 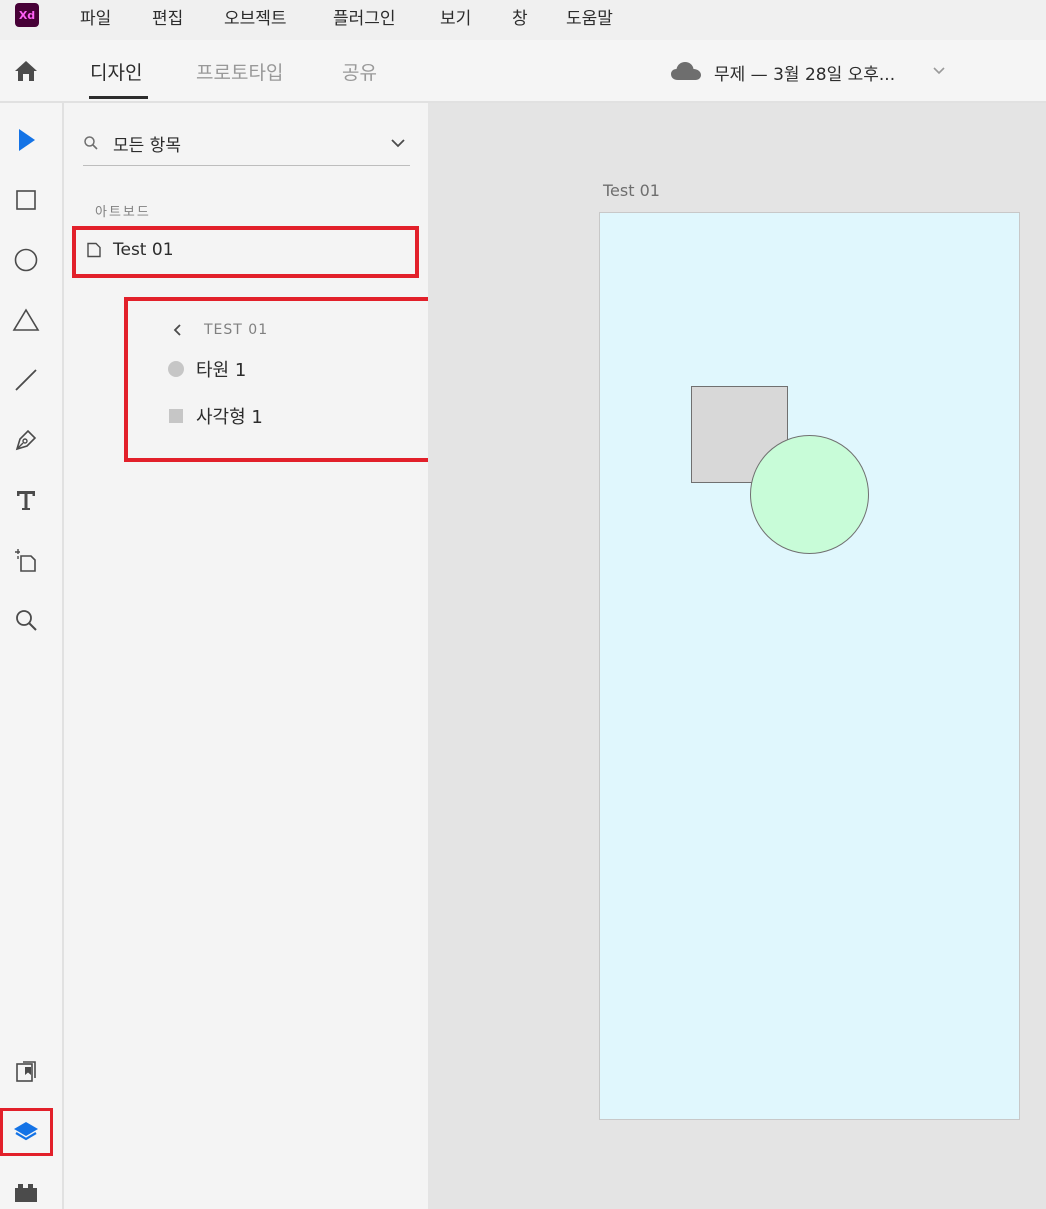 I want to click on rectangle-icon, so click(x=26, y=200).